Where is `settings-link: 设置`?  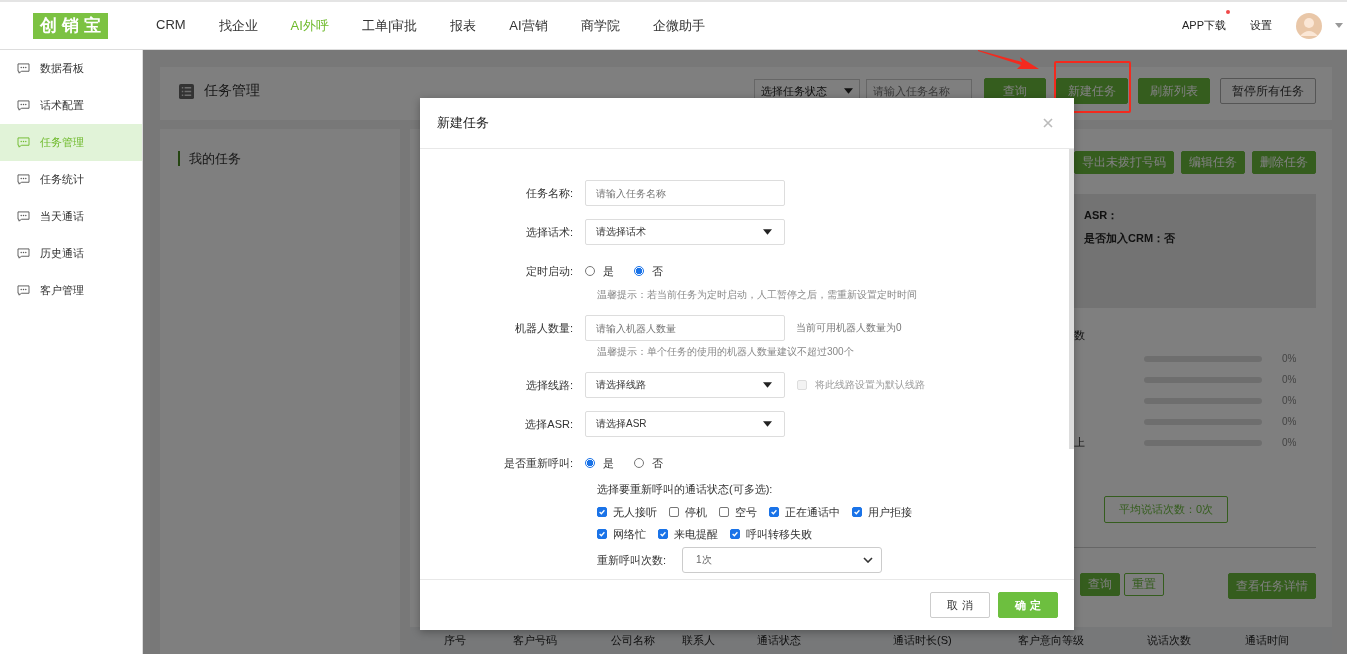
settings-link: 设置 is located at coordinates (1261, 25).